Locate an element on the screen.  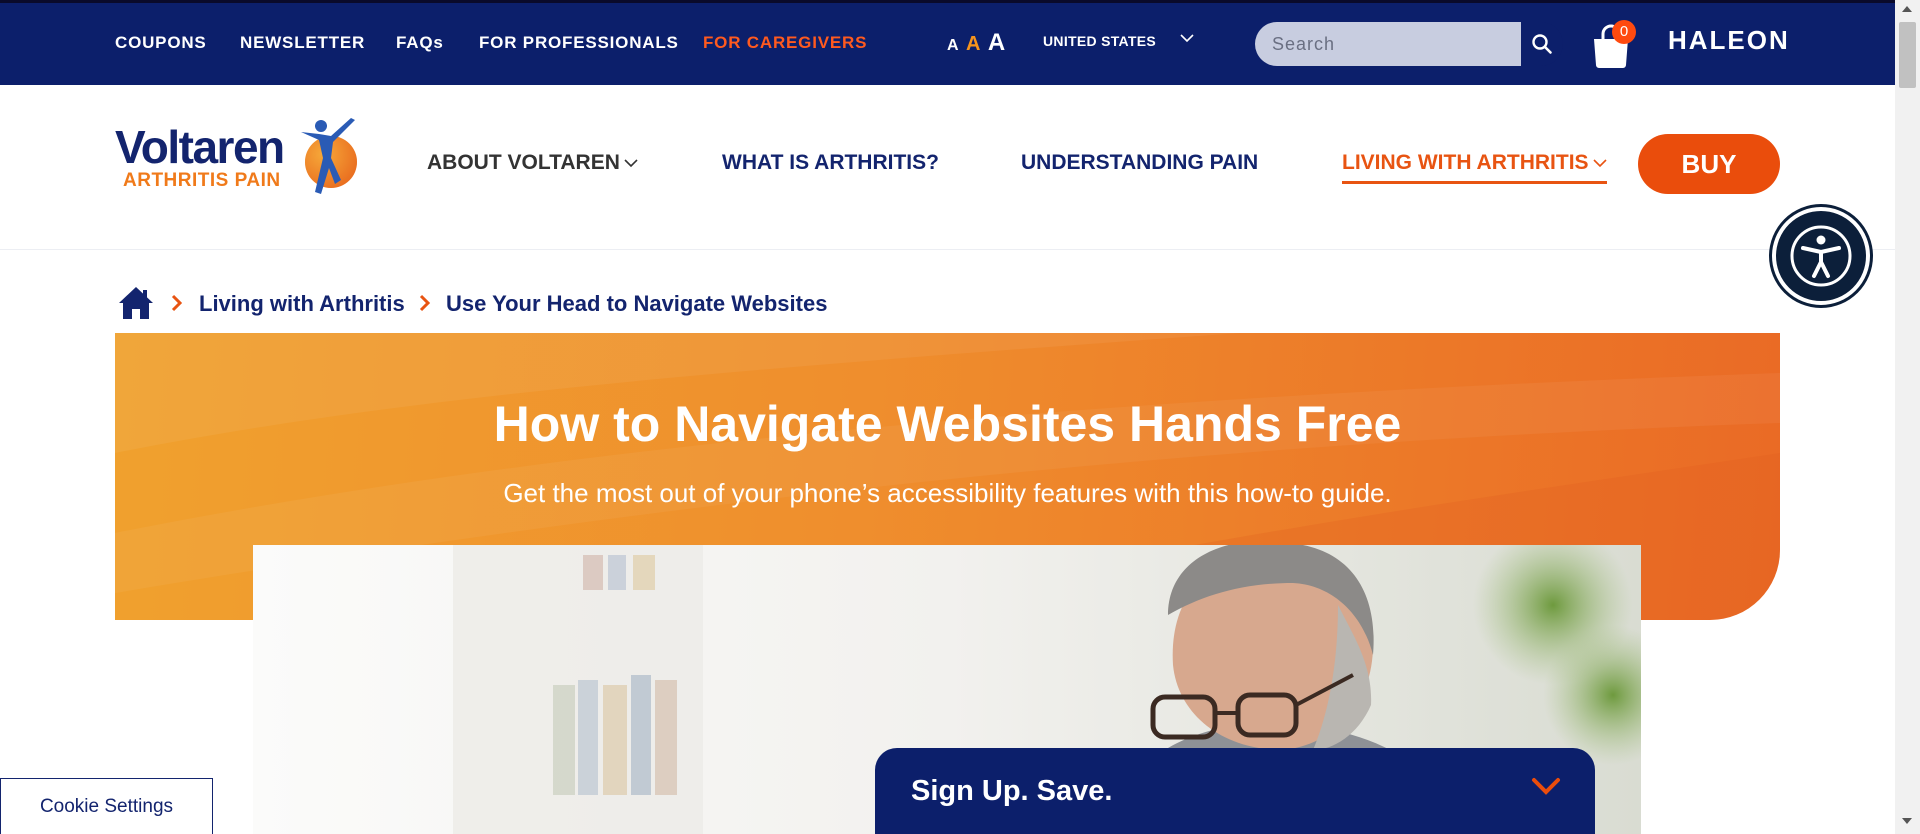
font-size-large: A is located at coordinates (996, 42).